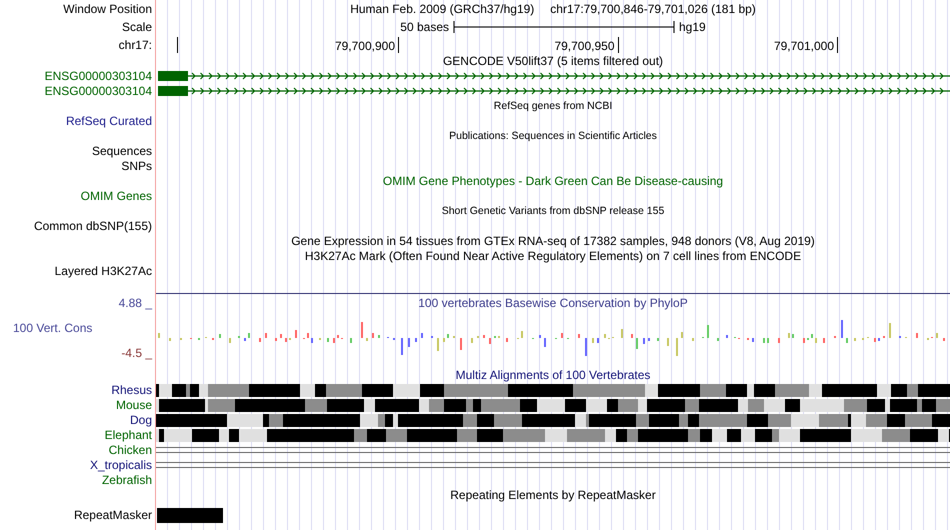 Image resolution: width=950 pixels, height=530 pixels. I want to click on species-label: Elephant, so click(77, 435).